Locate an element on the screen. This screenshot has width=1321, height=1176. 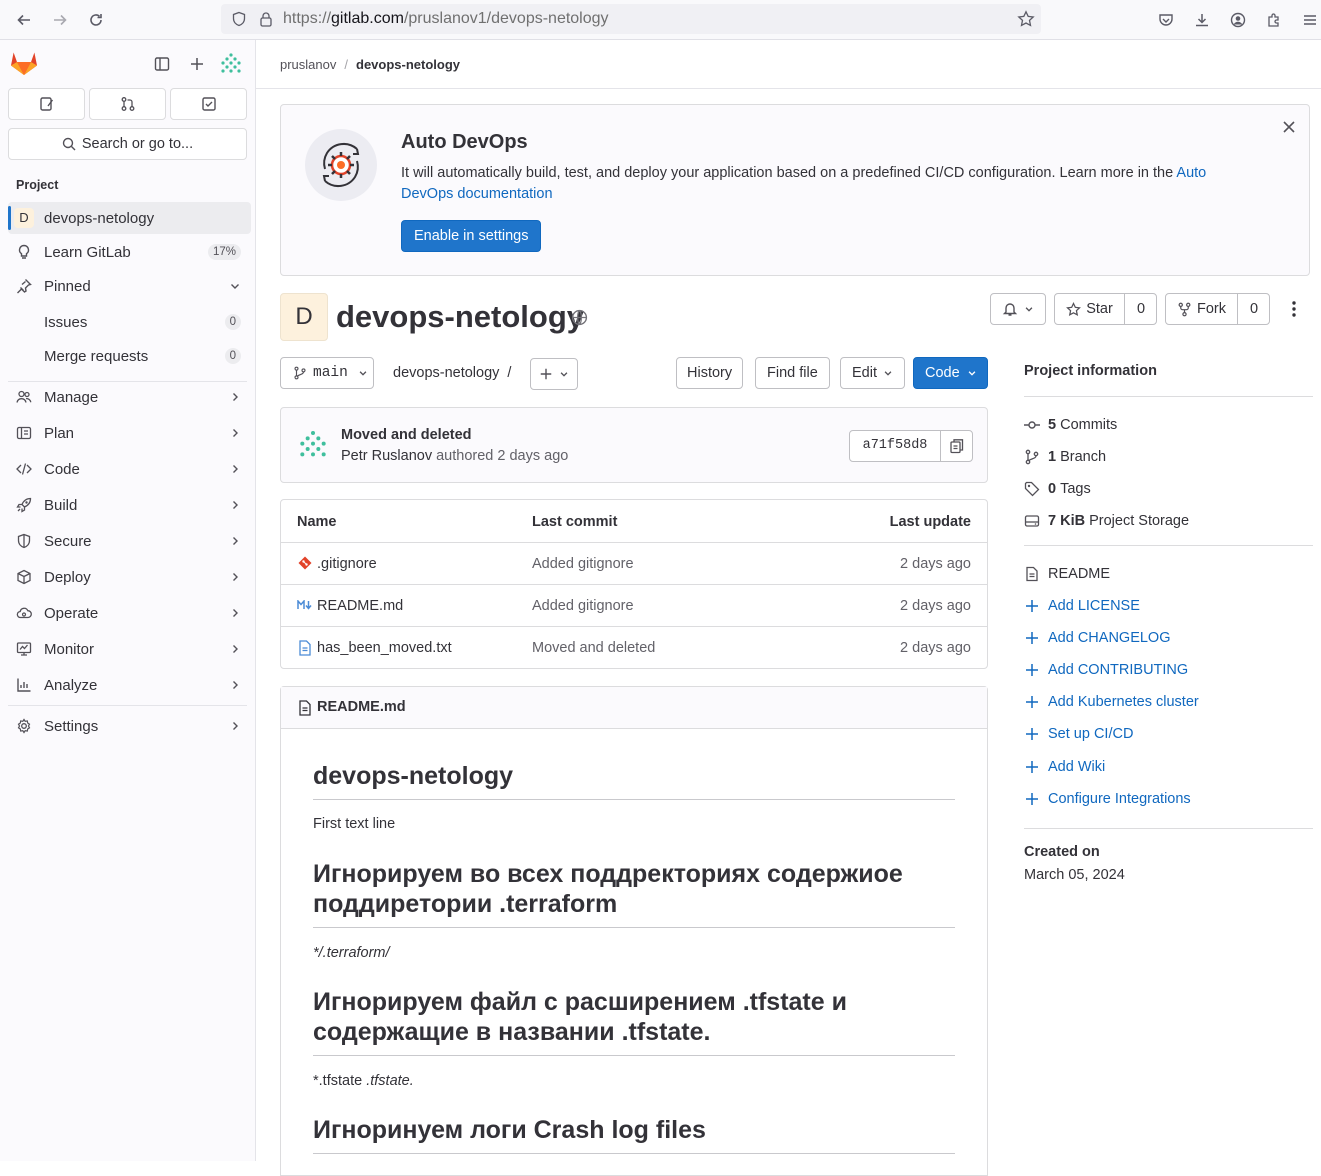
set-up-ci-cd-link: Set up CI/CD is located at coordinates (1078, 734).